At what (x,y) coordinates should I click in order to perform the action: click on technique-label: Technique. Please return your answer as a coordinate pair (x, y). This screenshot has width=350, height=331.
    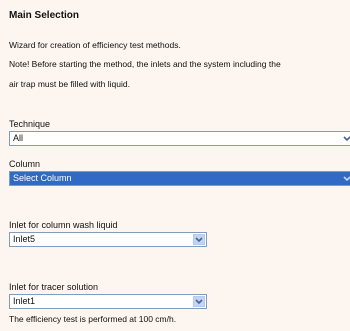
    Looking at the image, I should click on (30, 124).